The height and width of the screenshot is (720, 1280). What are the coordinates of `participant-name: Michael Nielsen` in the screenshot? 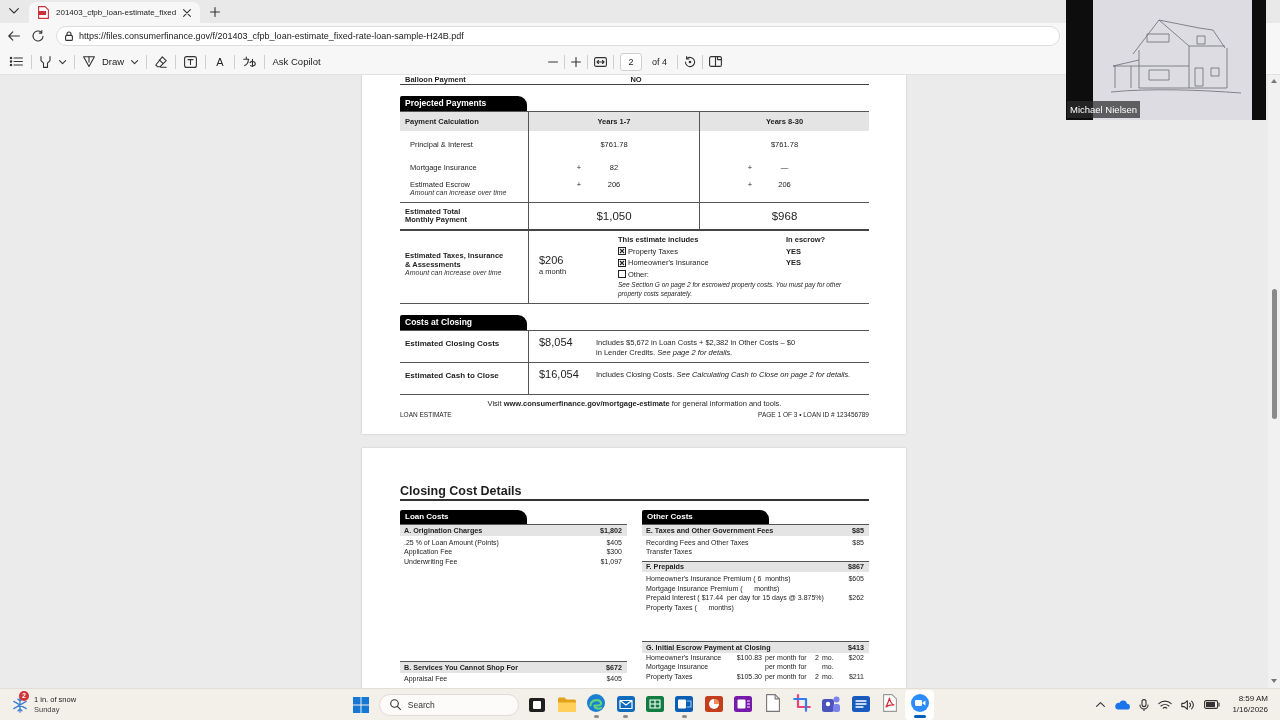 It's located at (1104, 109).